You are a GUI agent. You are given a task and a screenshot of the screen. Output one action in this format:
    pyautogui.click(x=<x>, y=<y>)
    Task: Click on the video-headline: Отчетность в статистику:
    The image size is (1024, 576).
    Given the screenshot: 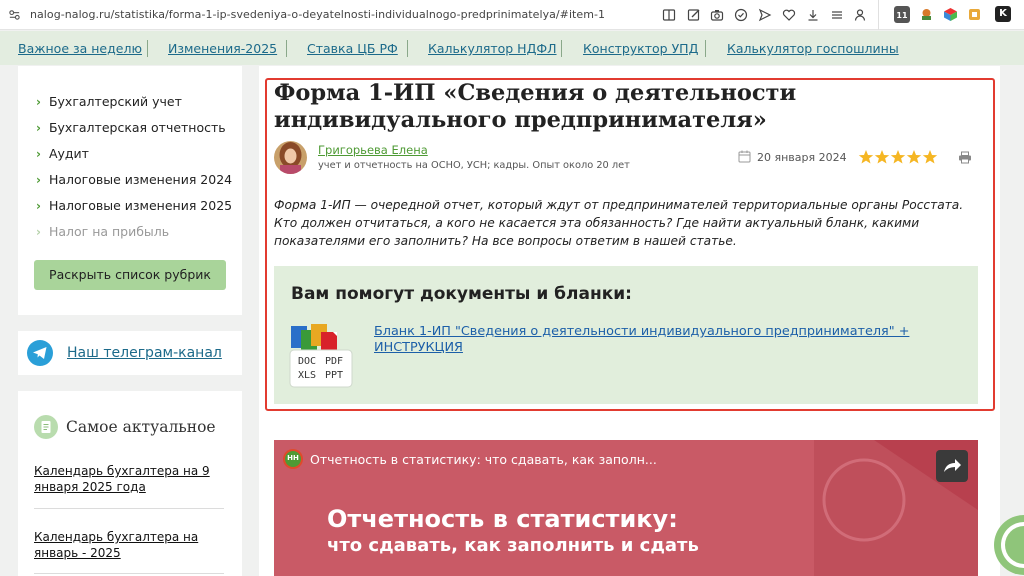 What is the action you would take?
    pyautogui.click(x=502, y=519)
    